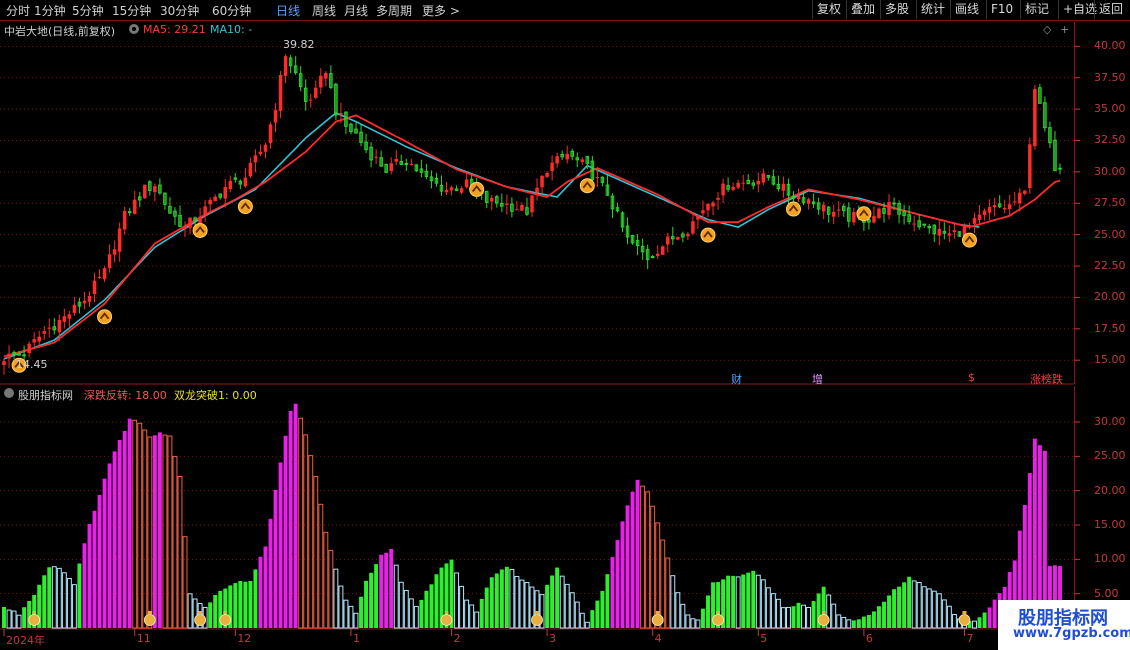 The height and width of the screenshot is (650, 1130). What do you see at coordinates (1046, 379) in the screenshot?
I see `event-marker-ranking: 涨榜跌` at bounding box center [1046, 379].